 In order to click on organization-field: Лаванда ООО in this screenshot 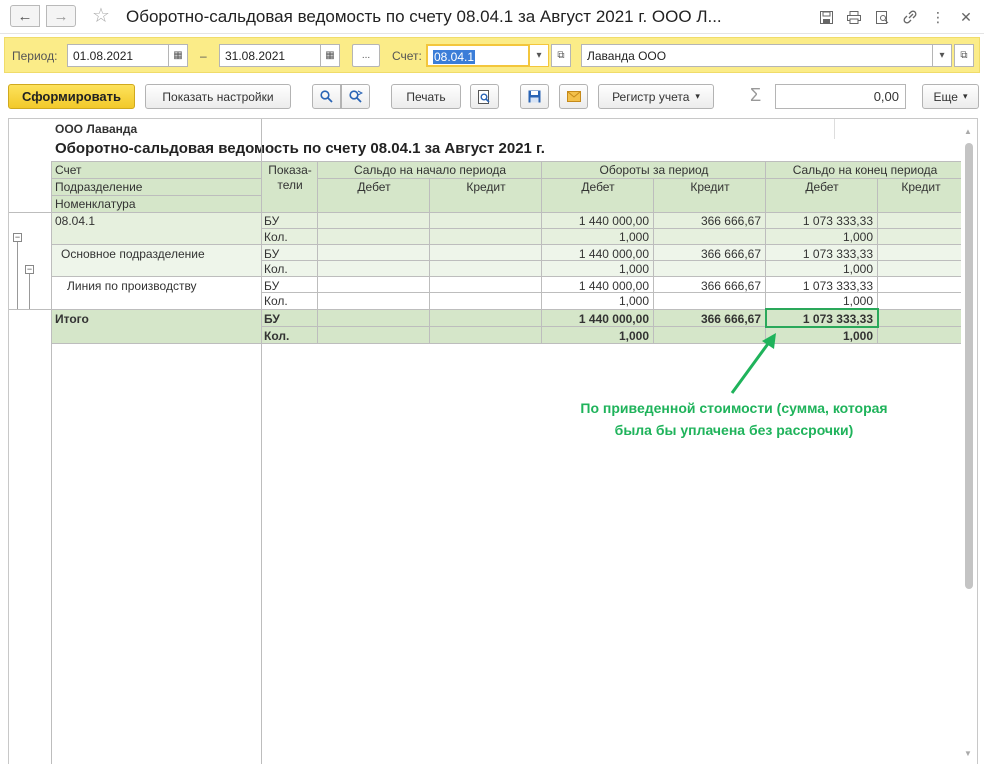, I will do `click(757, 55)`.